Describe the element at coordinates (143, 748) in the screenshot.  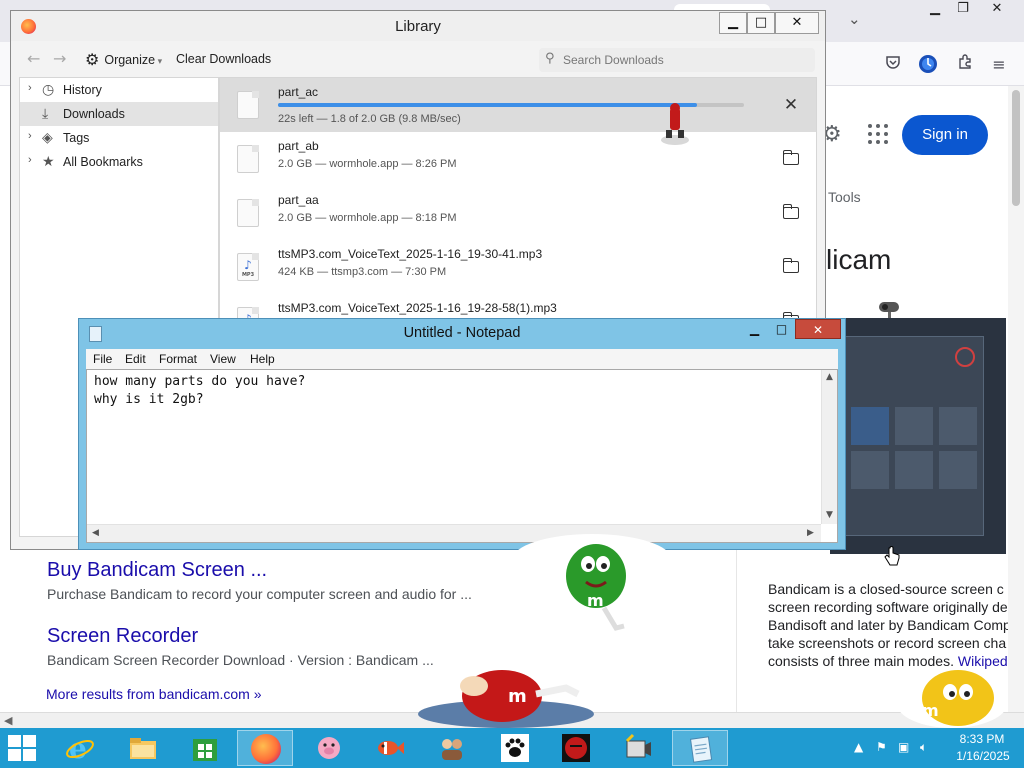
I see `file-explorer-icon` at that location.